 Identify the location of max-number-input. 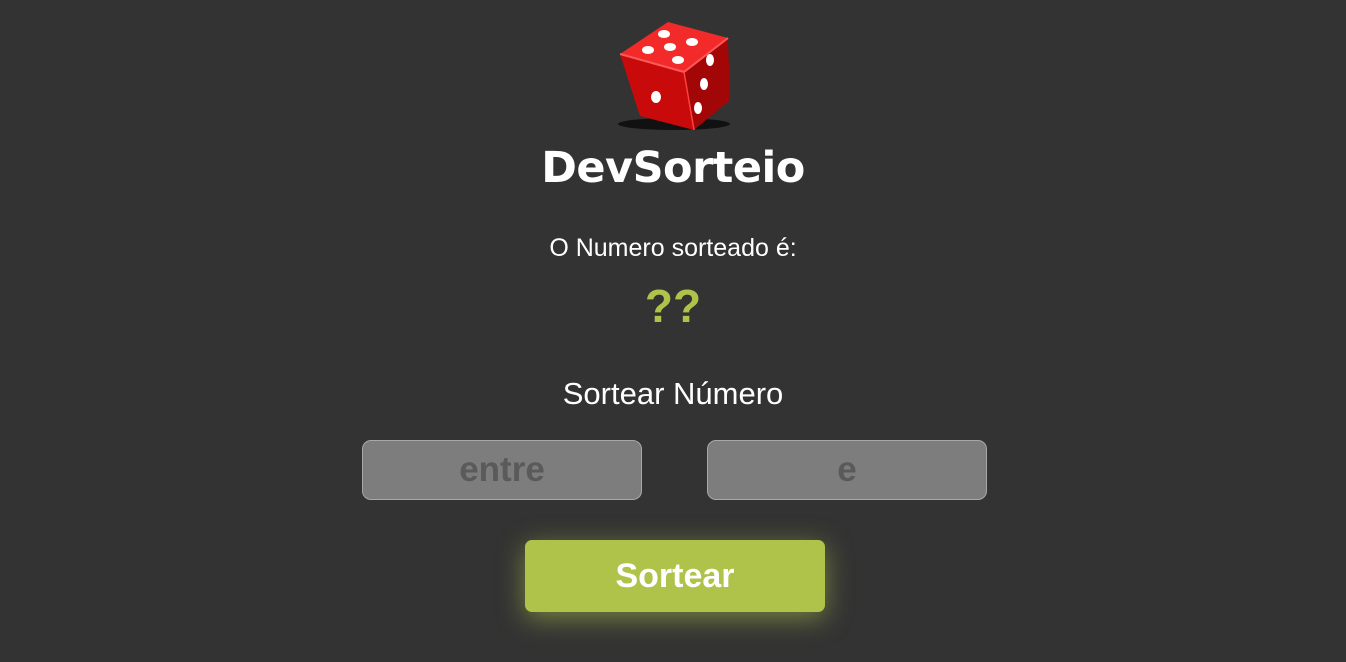
(847, 470).